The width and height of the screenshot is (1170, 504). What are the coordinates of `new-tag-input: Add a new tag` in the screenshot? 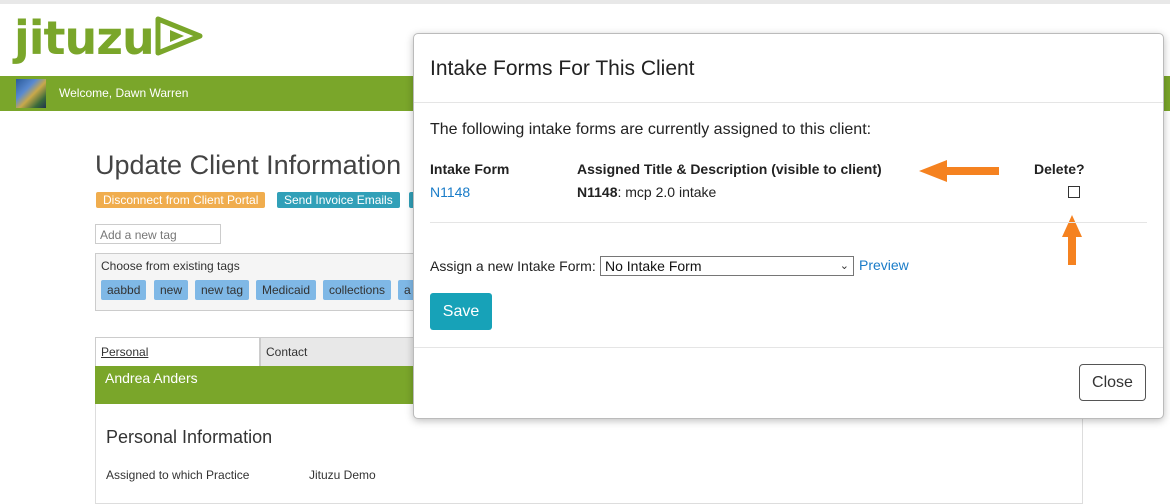 It's located at (158, 234).